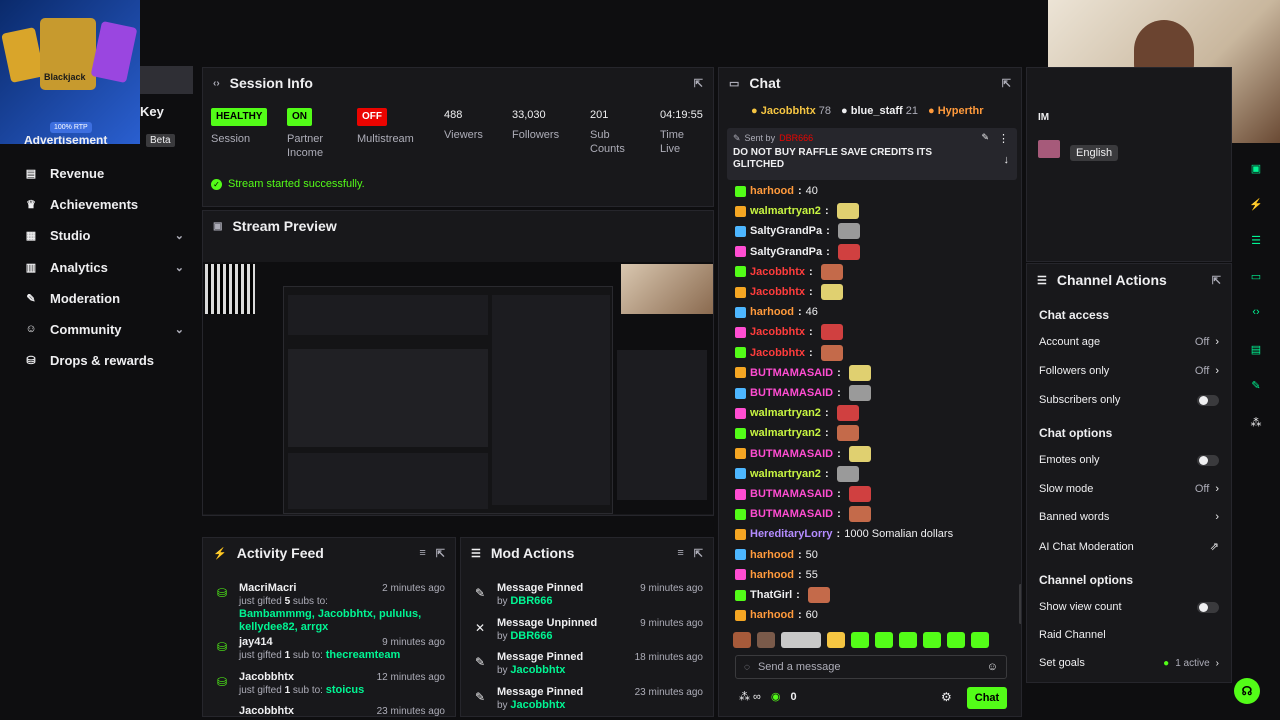  Describe the element at coordinates (985, 137) in the screenshot. I see `unpin-button: ✎` at that location.